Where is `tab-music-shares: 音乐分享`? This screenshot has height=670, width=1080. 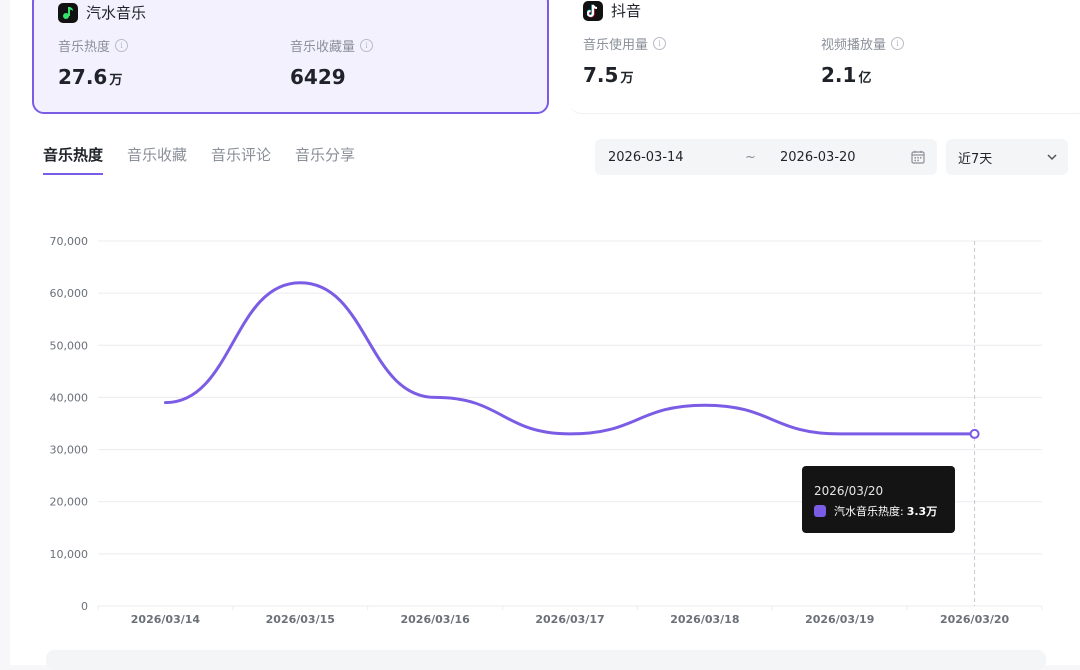 tab-music-shares: 音乐分享 is located at coordinates (325, 159).